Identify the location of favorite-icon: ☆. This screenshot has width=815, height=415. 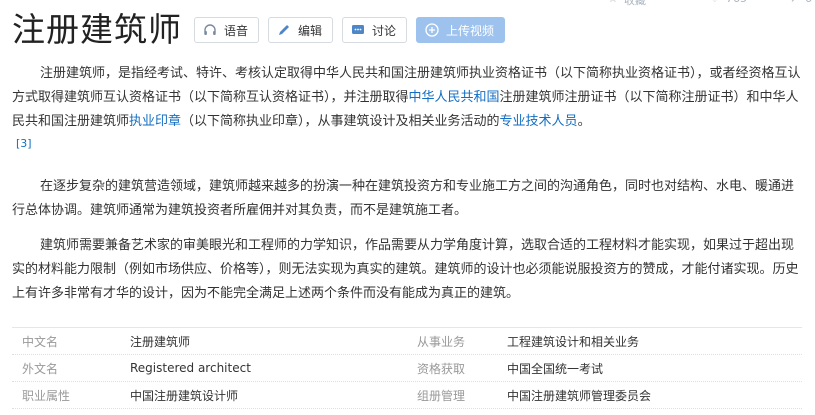
(613, 3).